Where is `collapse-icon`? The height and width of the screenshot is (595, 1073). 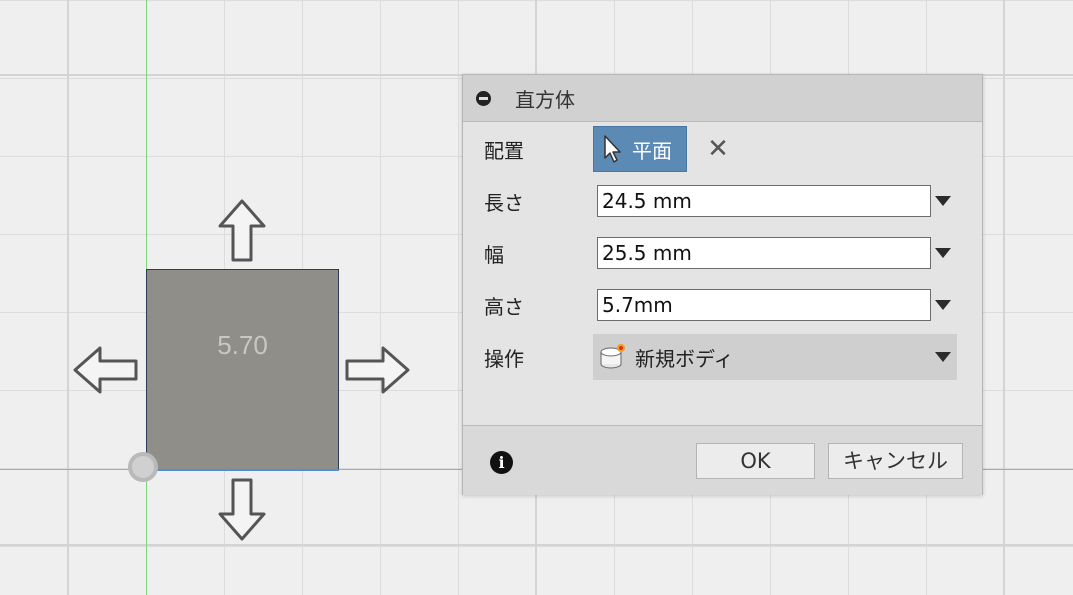 collapse-icon is located at coordinates (483, 98).